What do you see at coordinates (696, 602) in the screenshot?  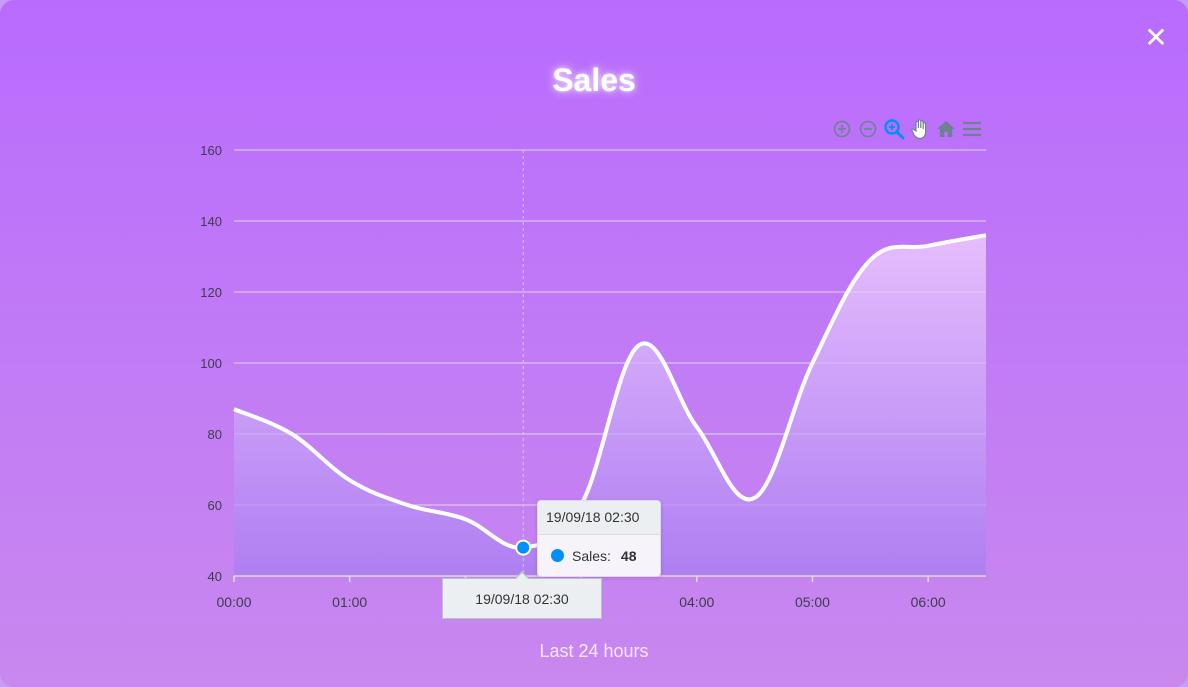 I see `x-tick-label: 04:00` at bounding box center [696, 602].